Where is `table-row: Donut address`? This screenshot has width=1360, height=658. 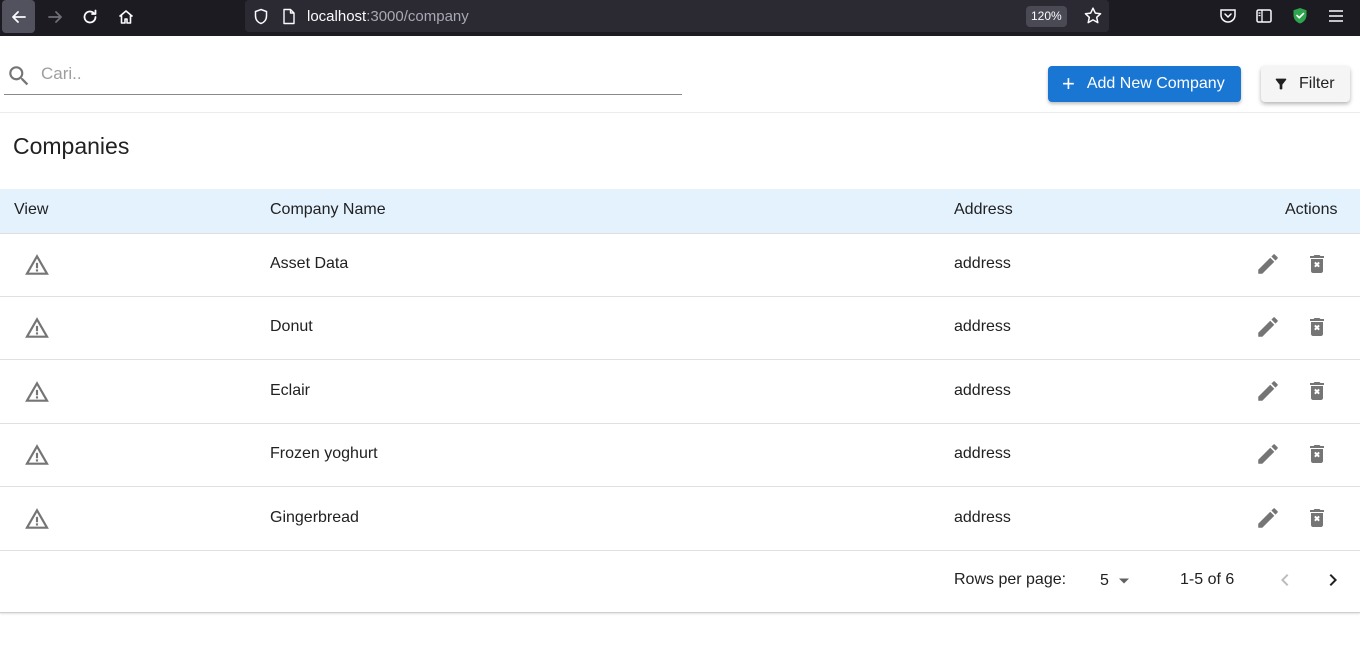
table-row: Donut address is located at coordinates (680, 329).